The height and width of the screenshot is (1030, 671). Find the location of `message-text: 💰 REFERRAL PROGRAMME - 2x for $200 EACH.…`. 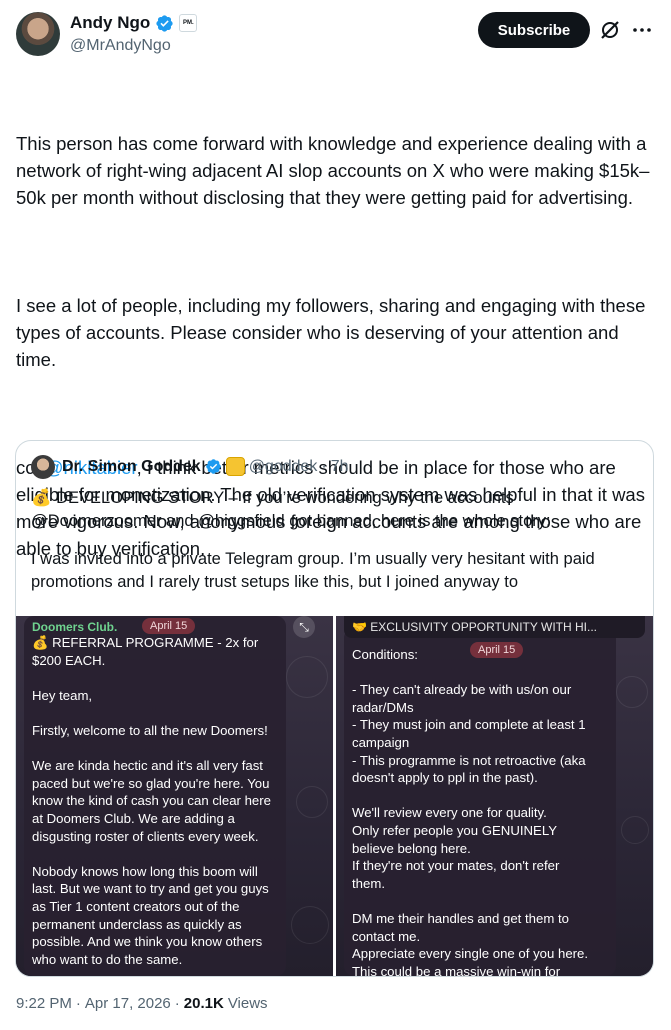

message-text: 💰 REFERRAL PROGRAMME - 2x for $200 EACH.… is located at coordinates (151, 801).